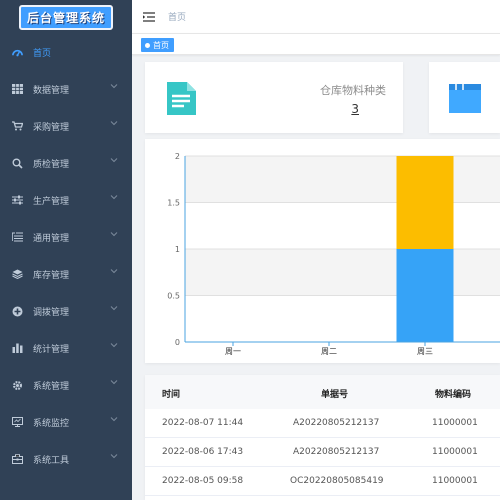 This screenshot has height=500, width=500. I want to click on logo: 后台管理系统, so click(65, 17).